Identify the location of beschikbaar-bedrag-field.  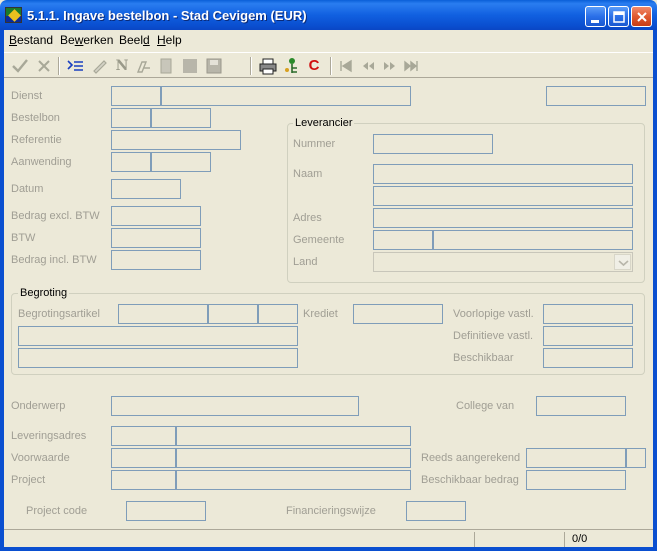
(576, 480).